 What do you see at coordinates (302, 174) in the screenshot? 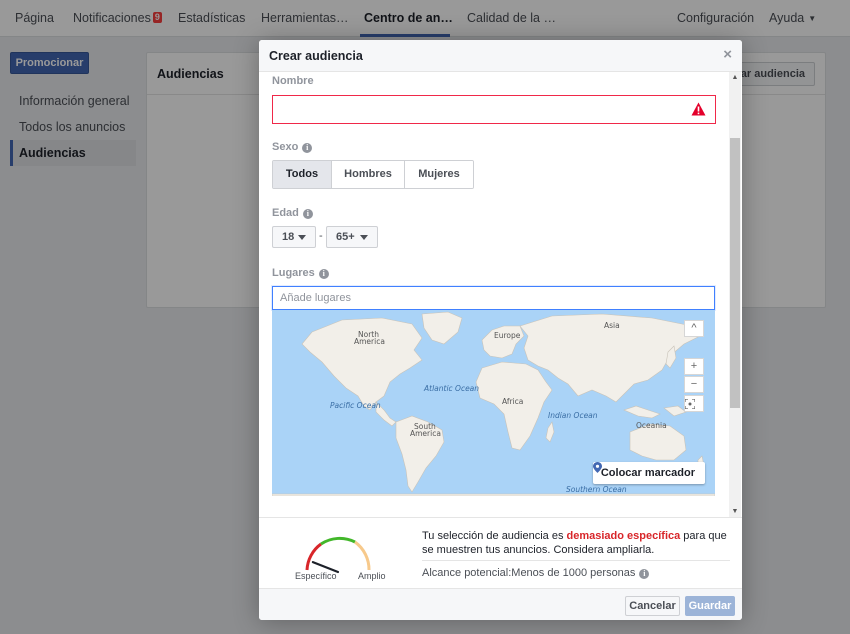
I see `gender-option-all: Todos` at bounding box center [302, 174].